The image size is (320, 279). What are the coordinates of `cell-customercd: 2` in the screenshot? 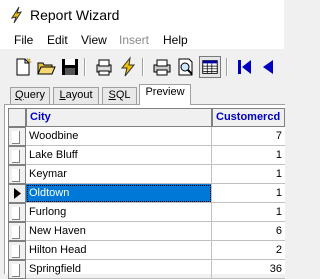 It's located at (248, 250).